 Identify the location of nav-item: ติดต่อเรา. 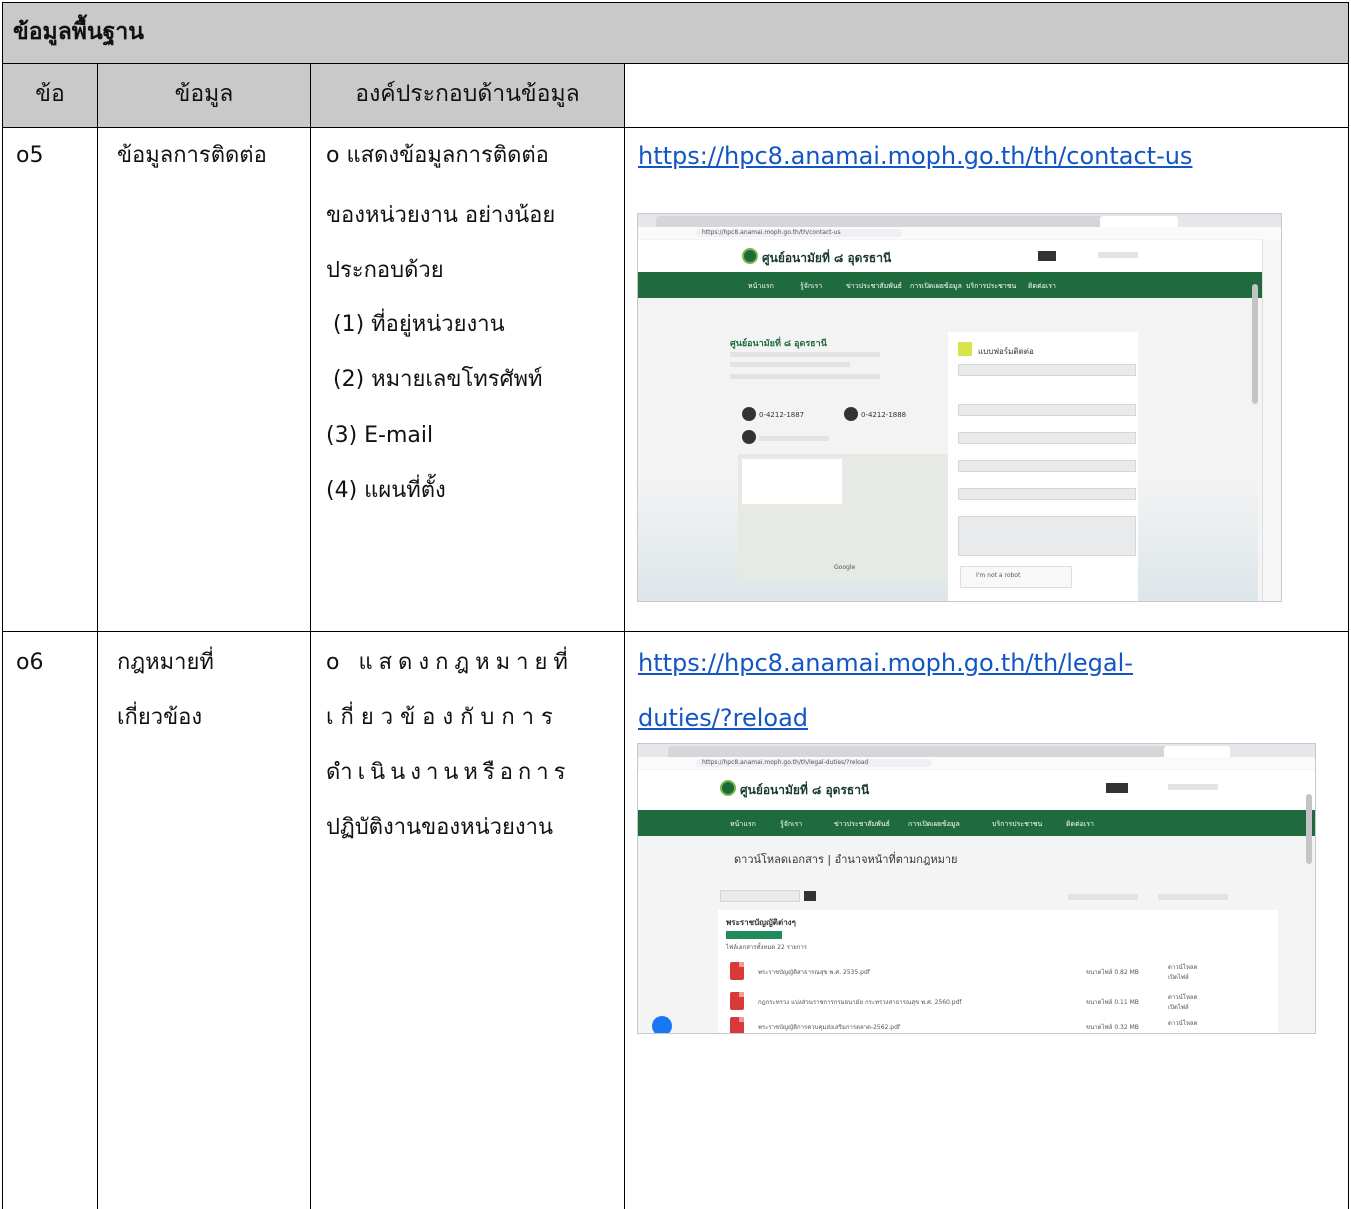
(1080, 824).